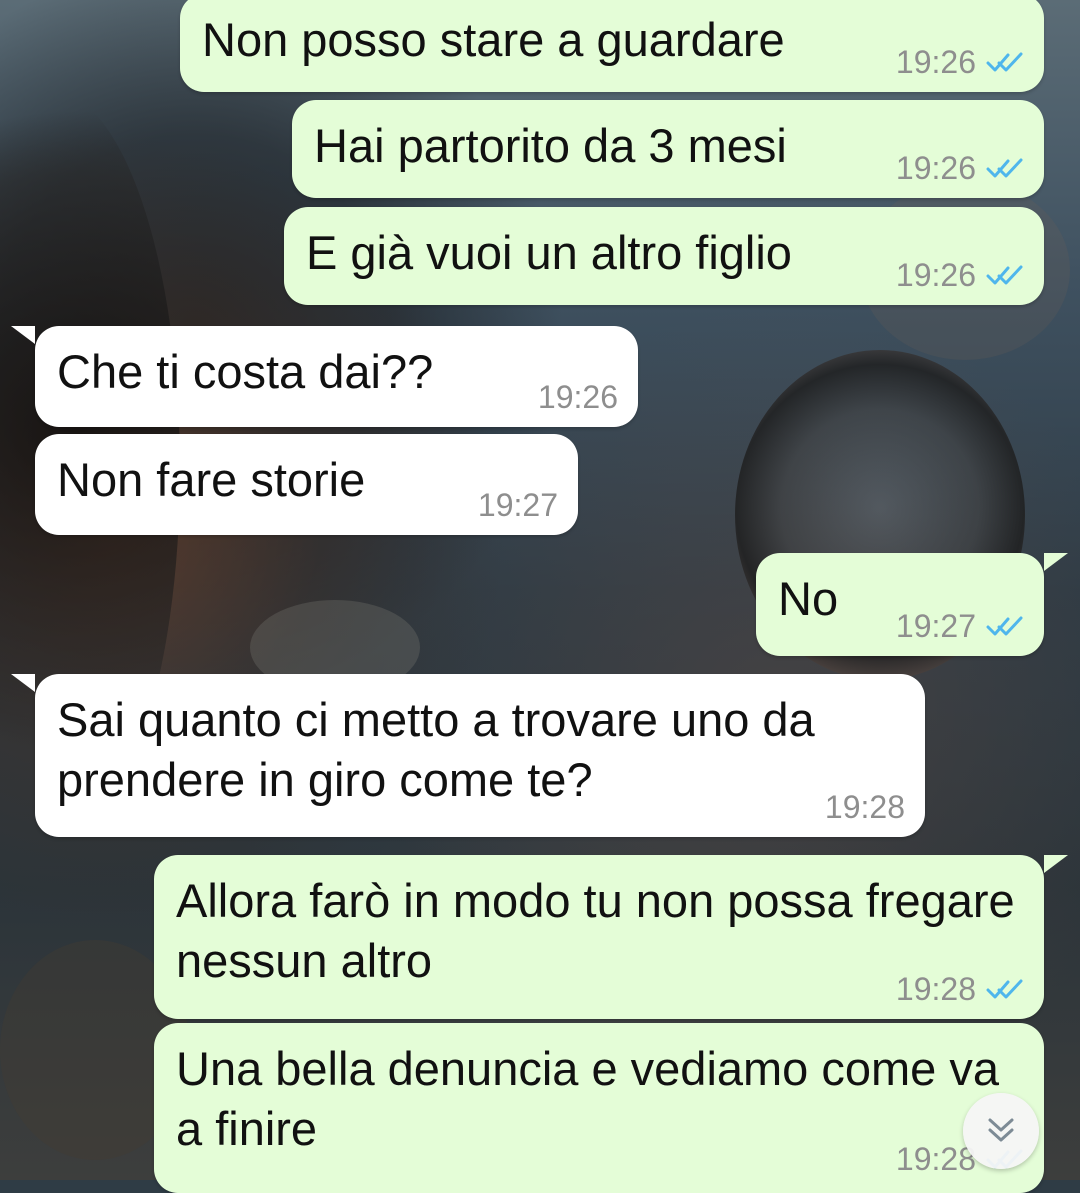  What do you see at coordinates (549, 252) in the screenshot?
I see `message-text: E già vuoi un altro figlio` at bounding box center [549, 252].